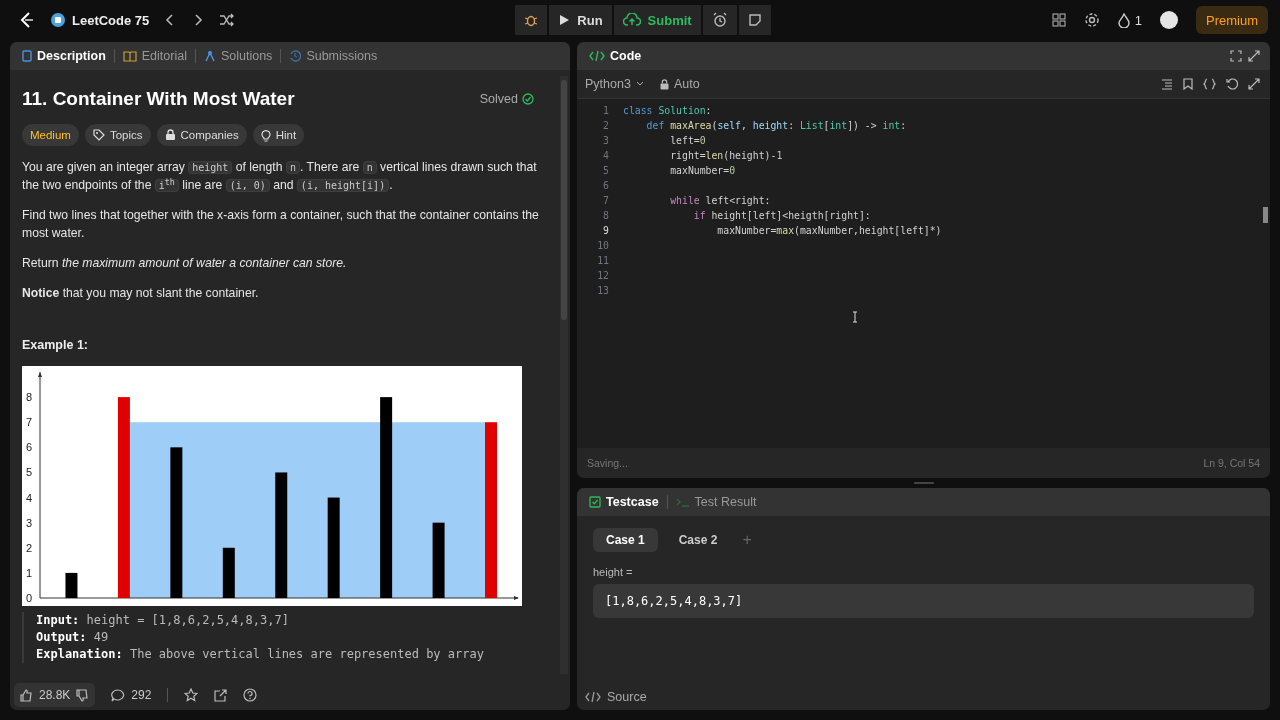 This screenshot has width=1280, height=720. Describe the element at coordinates (631, 20) in the screenshot. I see `cloud-upload-icon` at that location.